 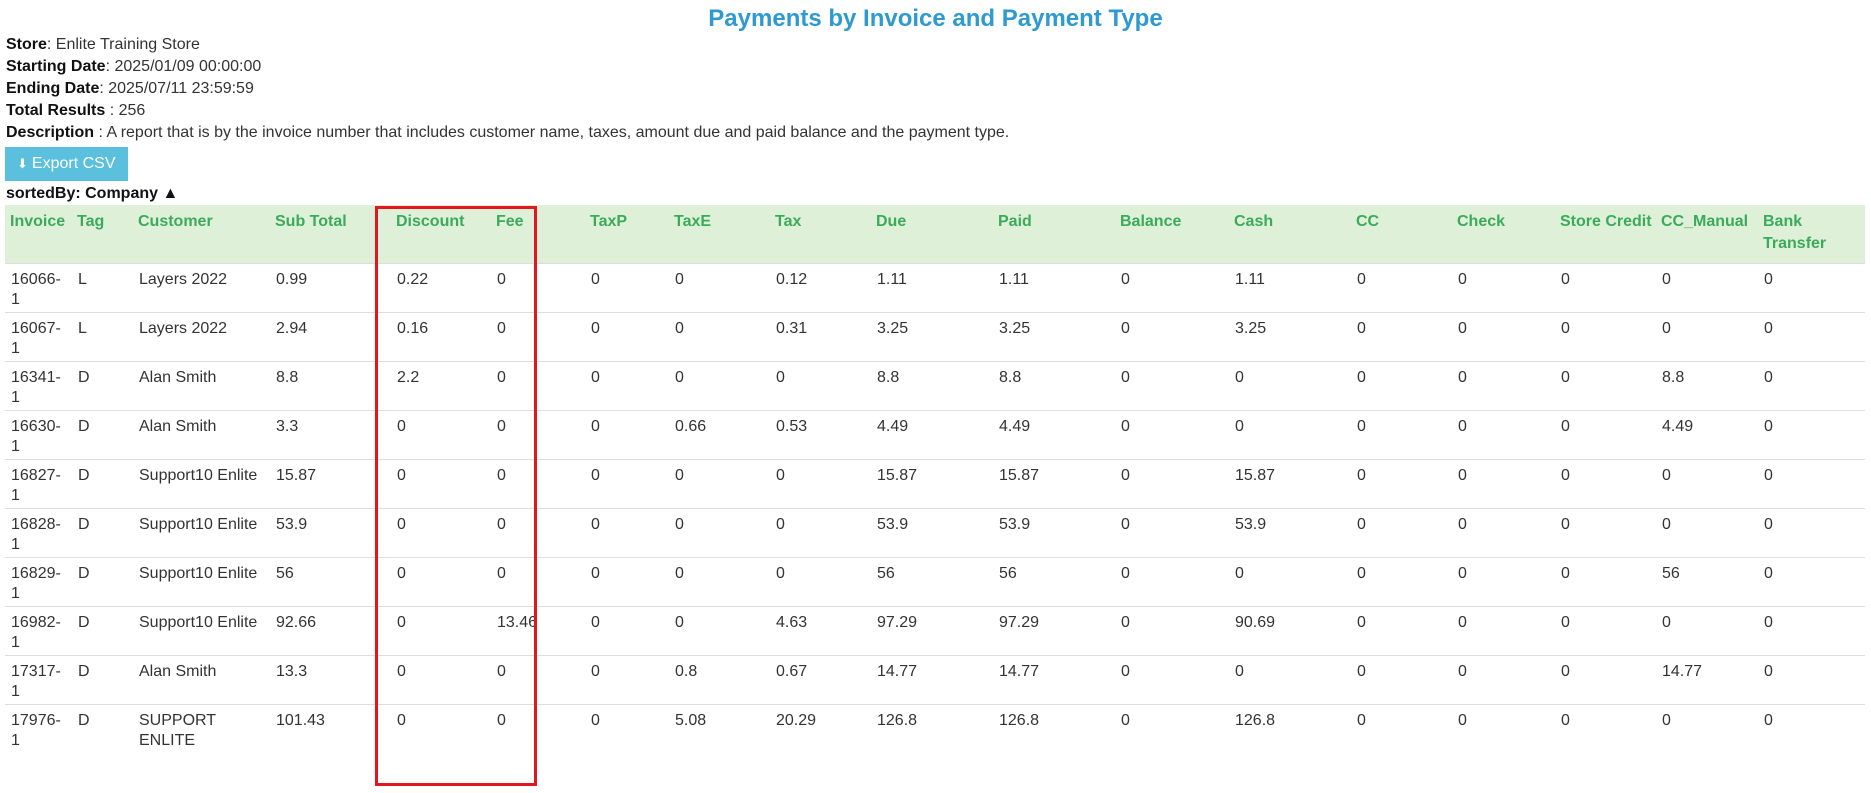 What do you see at coordinates (1290, 288) in the screenshot?
I see `cell-cash: 1.11` at bounding box center [1290, 288].